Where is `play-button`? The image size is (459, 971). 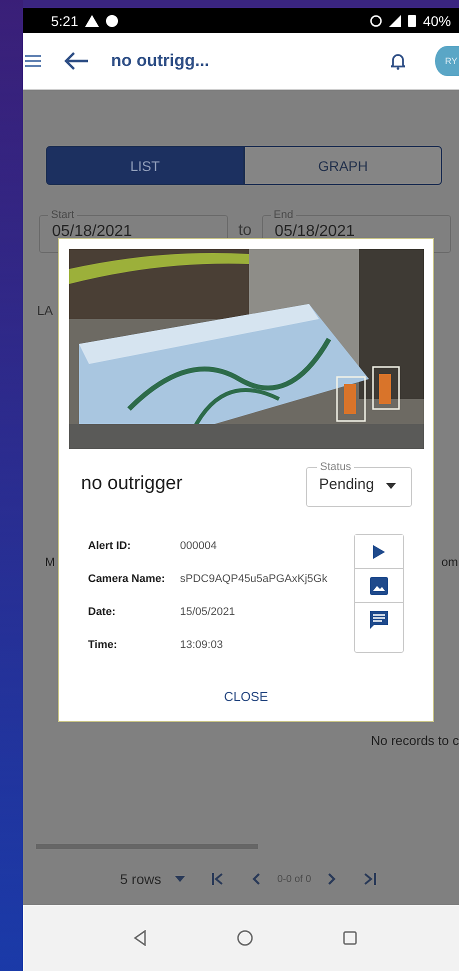
play-button is located at coordinates (379, 552).